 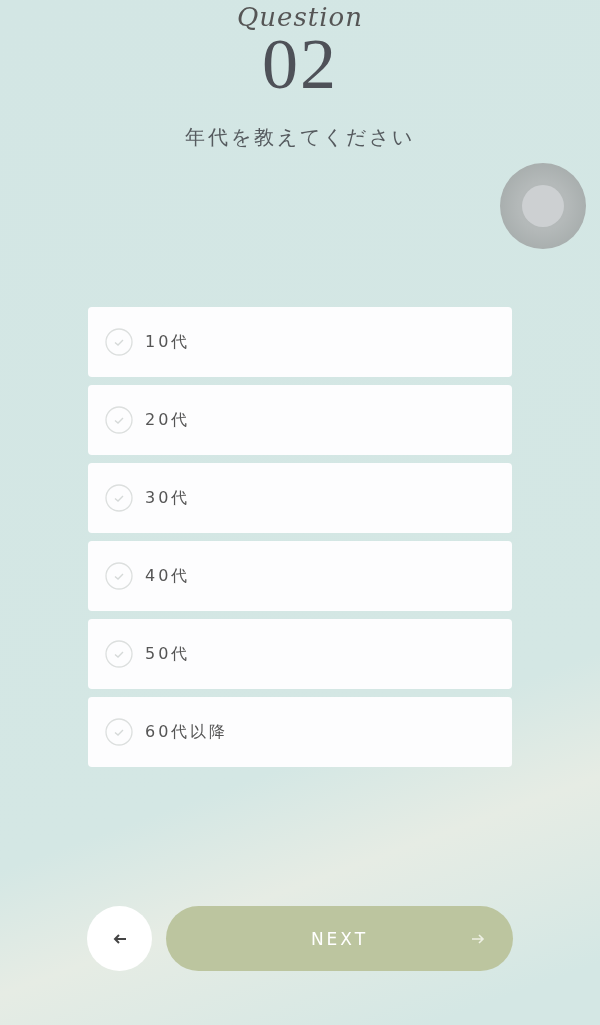 I want to click on option-label: 60代以降, so click(x=187, y=732).